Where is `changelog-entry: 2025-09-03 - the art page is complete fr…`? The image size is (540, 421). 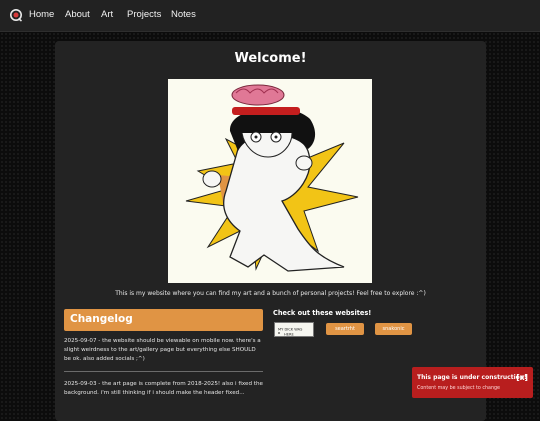
changelog-entry: 2025-09-03 - the art page is complete fr… is located at coordinates (163, 388).